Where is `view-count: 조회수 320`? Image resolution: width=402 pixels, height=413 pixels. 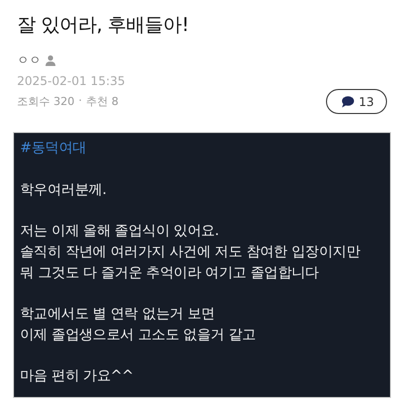
view-count: 조회수 320 is located at coordinates (45, 101).